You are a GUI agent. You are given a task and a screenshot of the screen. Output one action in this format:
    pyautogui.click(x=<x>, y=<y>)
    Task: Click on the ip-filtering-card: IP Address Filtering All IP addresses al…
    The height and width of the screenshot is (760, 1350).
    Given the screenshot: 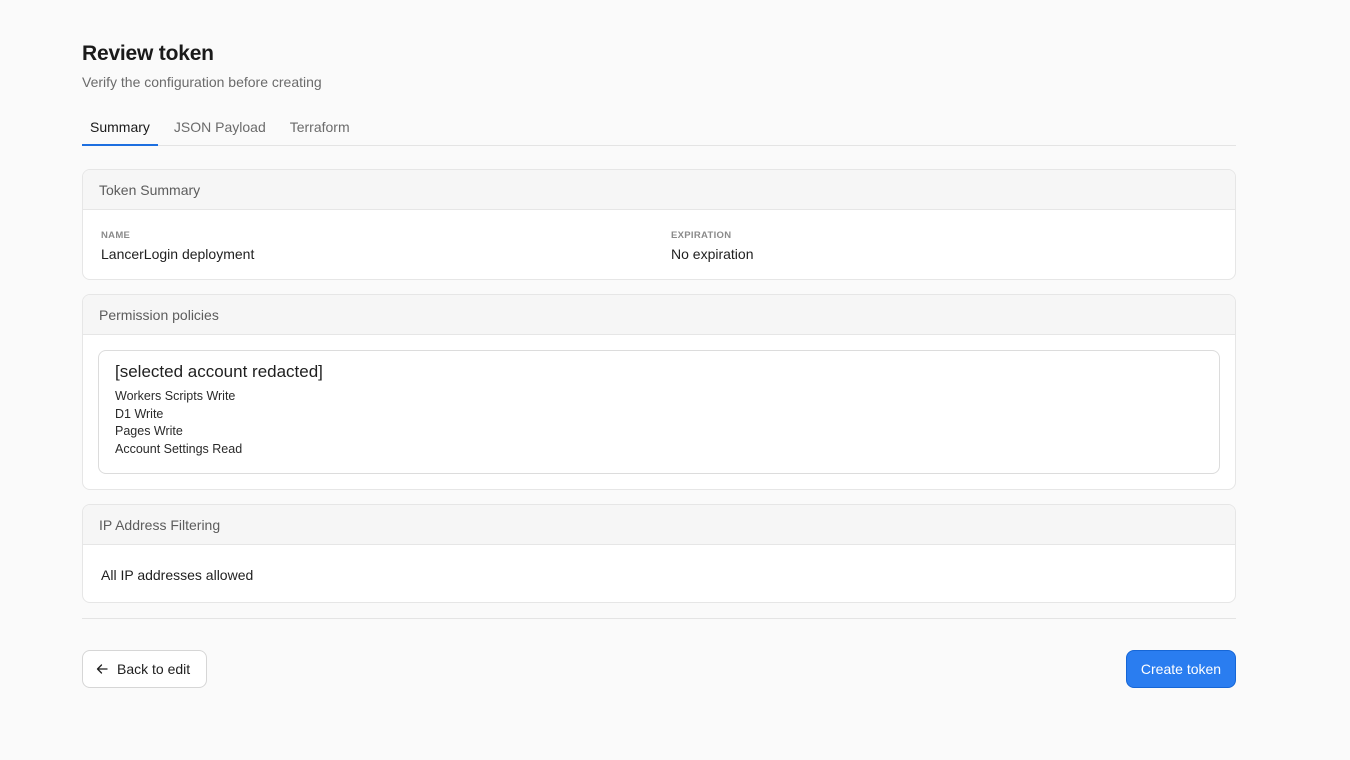 What is the action you would take?
    pyautogui.click(x=659, y=553)
    